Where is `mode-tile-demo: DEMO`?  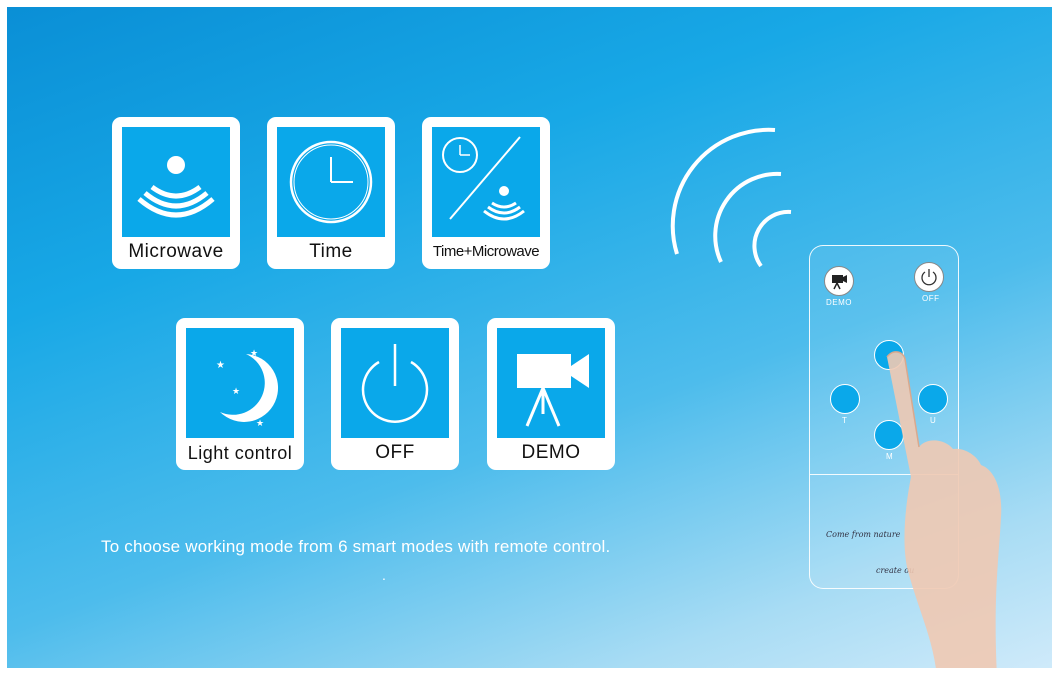 mode-tile-demo: DEMO is located at coordinates (551, 394).